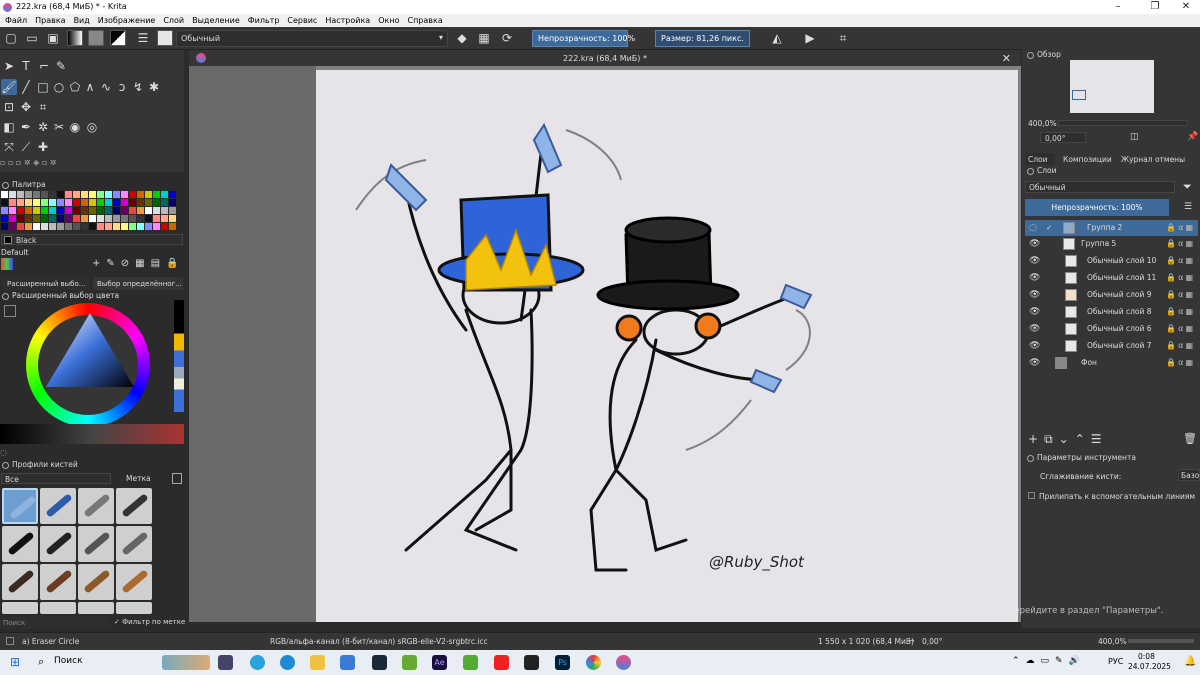 The width and height of the screenshot is (1200, 675). What do you see at coordinates (10, 311) in the screenshot?
I see `color-selector-settings-icon` at bounding box center [10, 311].